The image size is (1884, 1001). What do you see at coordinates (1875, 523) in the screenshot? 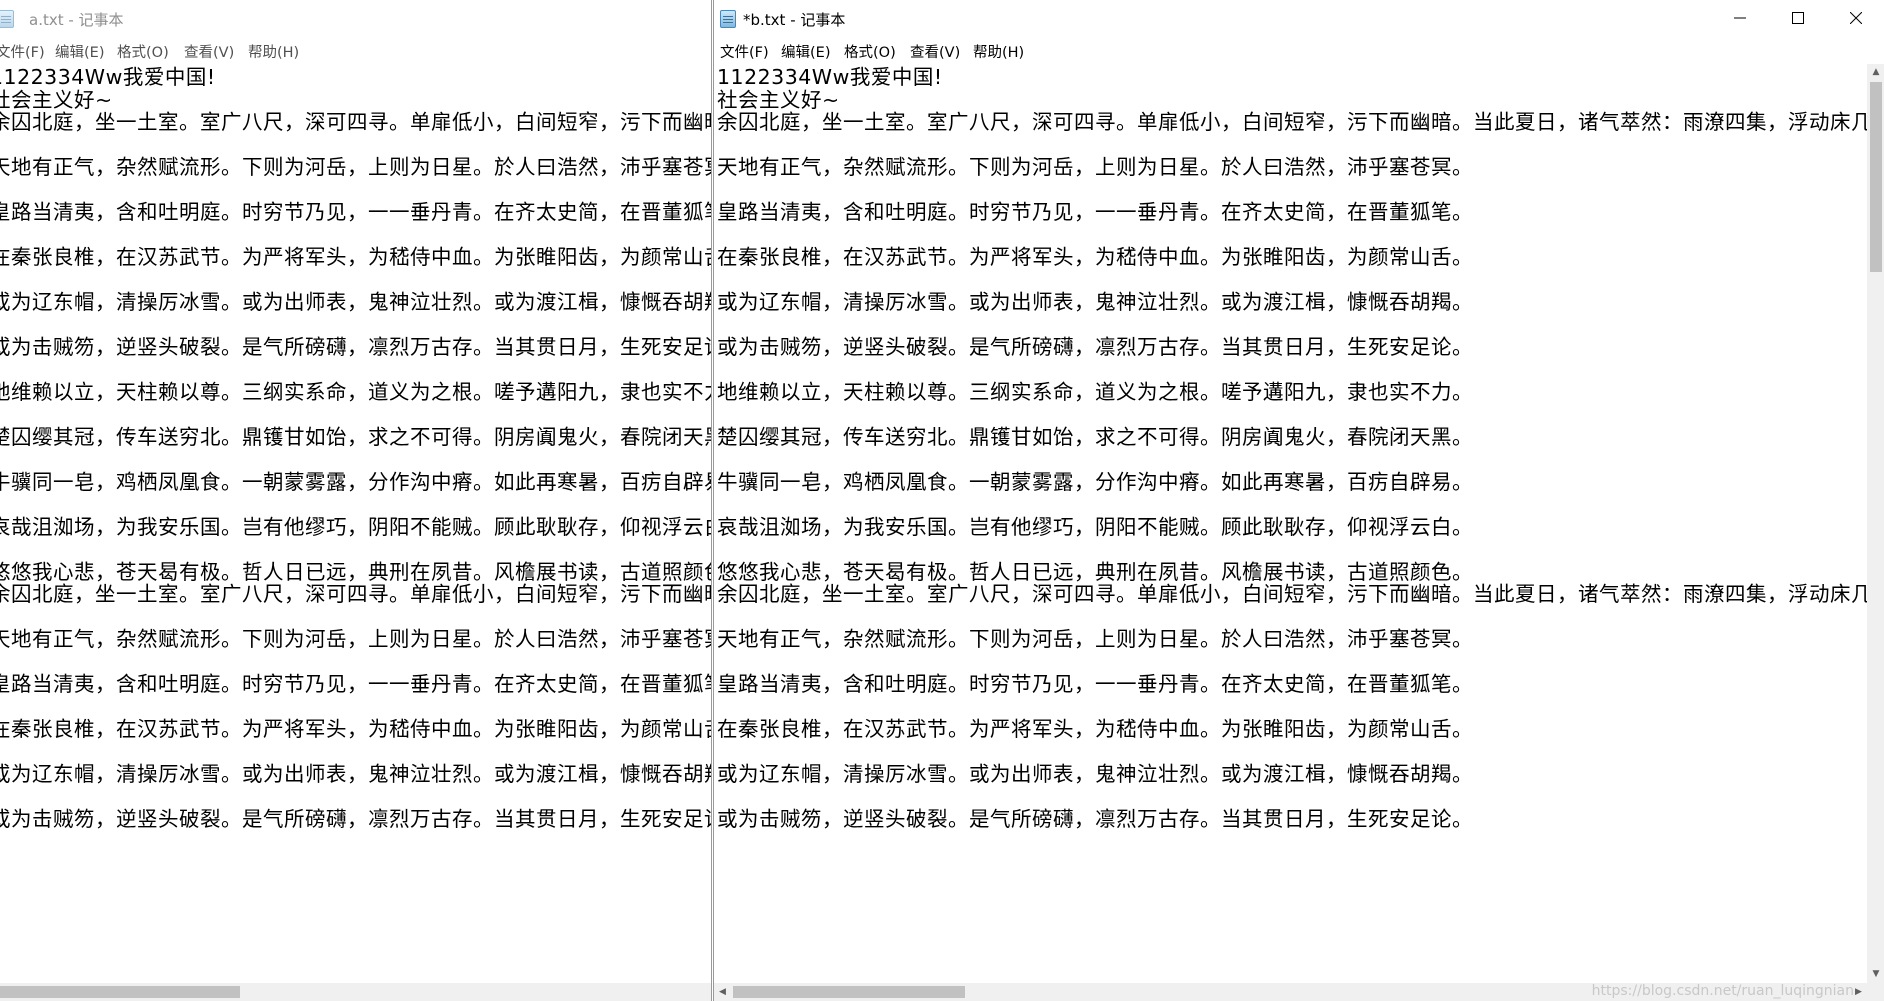
I see `vertical-scrollbar: ▲ ▼` at bounding box center [1875, 523].